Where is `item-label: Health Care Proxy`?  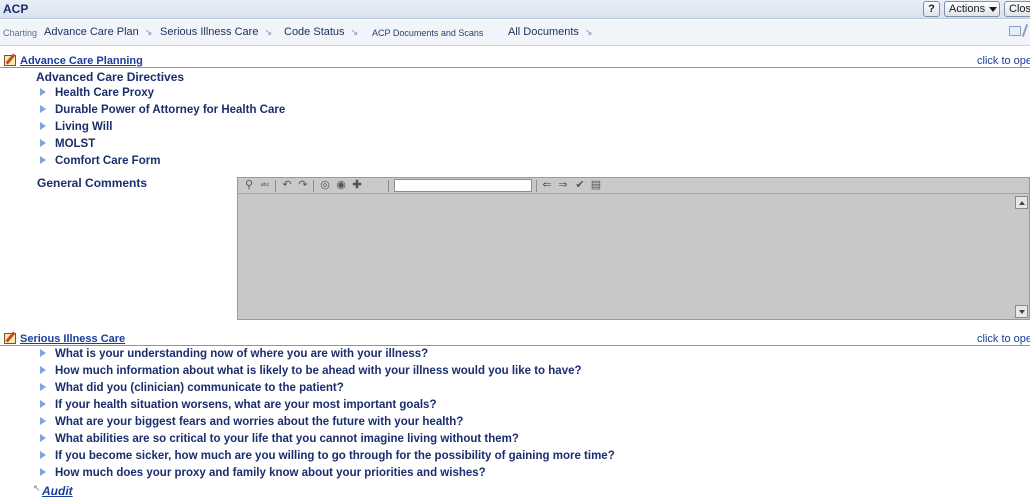
item-label: Health Care Proxy is located at coordinates (105, 93).